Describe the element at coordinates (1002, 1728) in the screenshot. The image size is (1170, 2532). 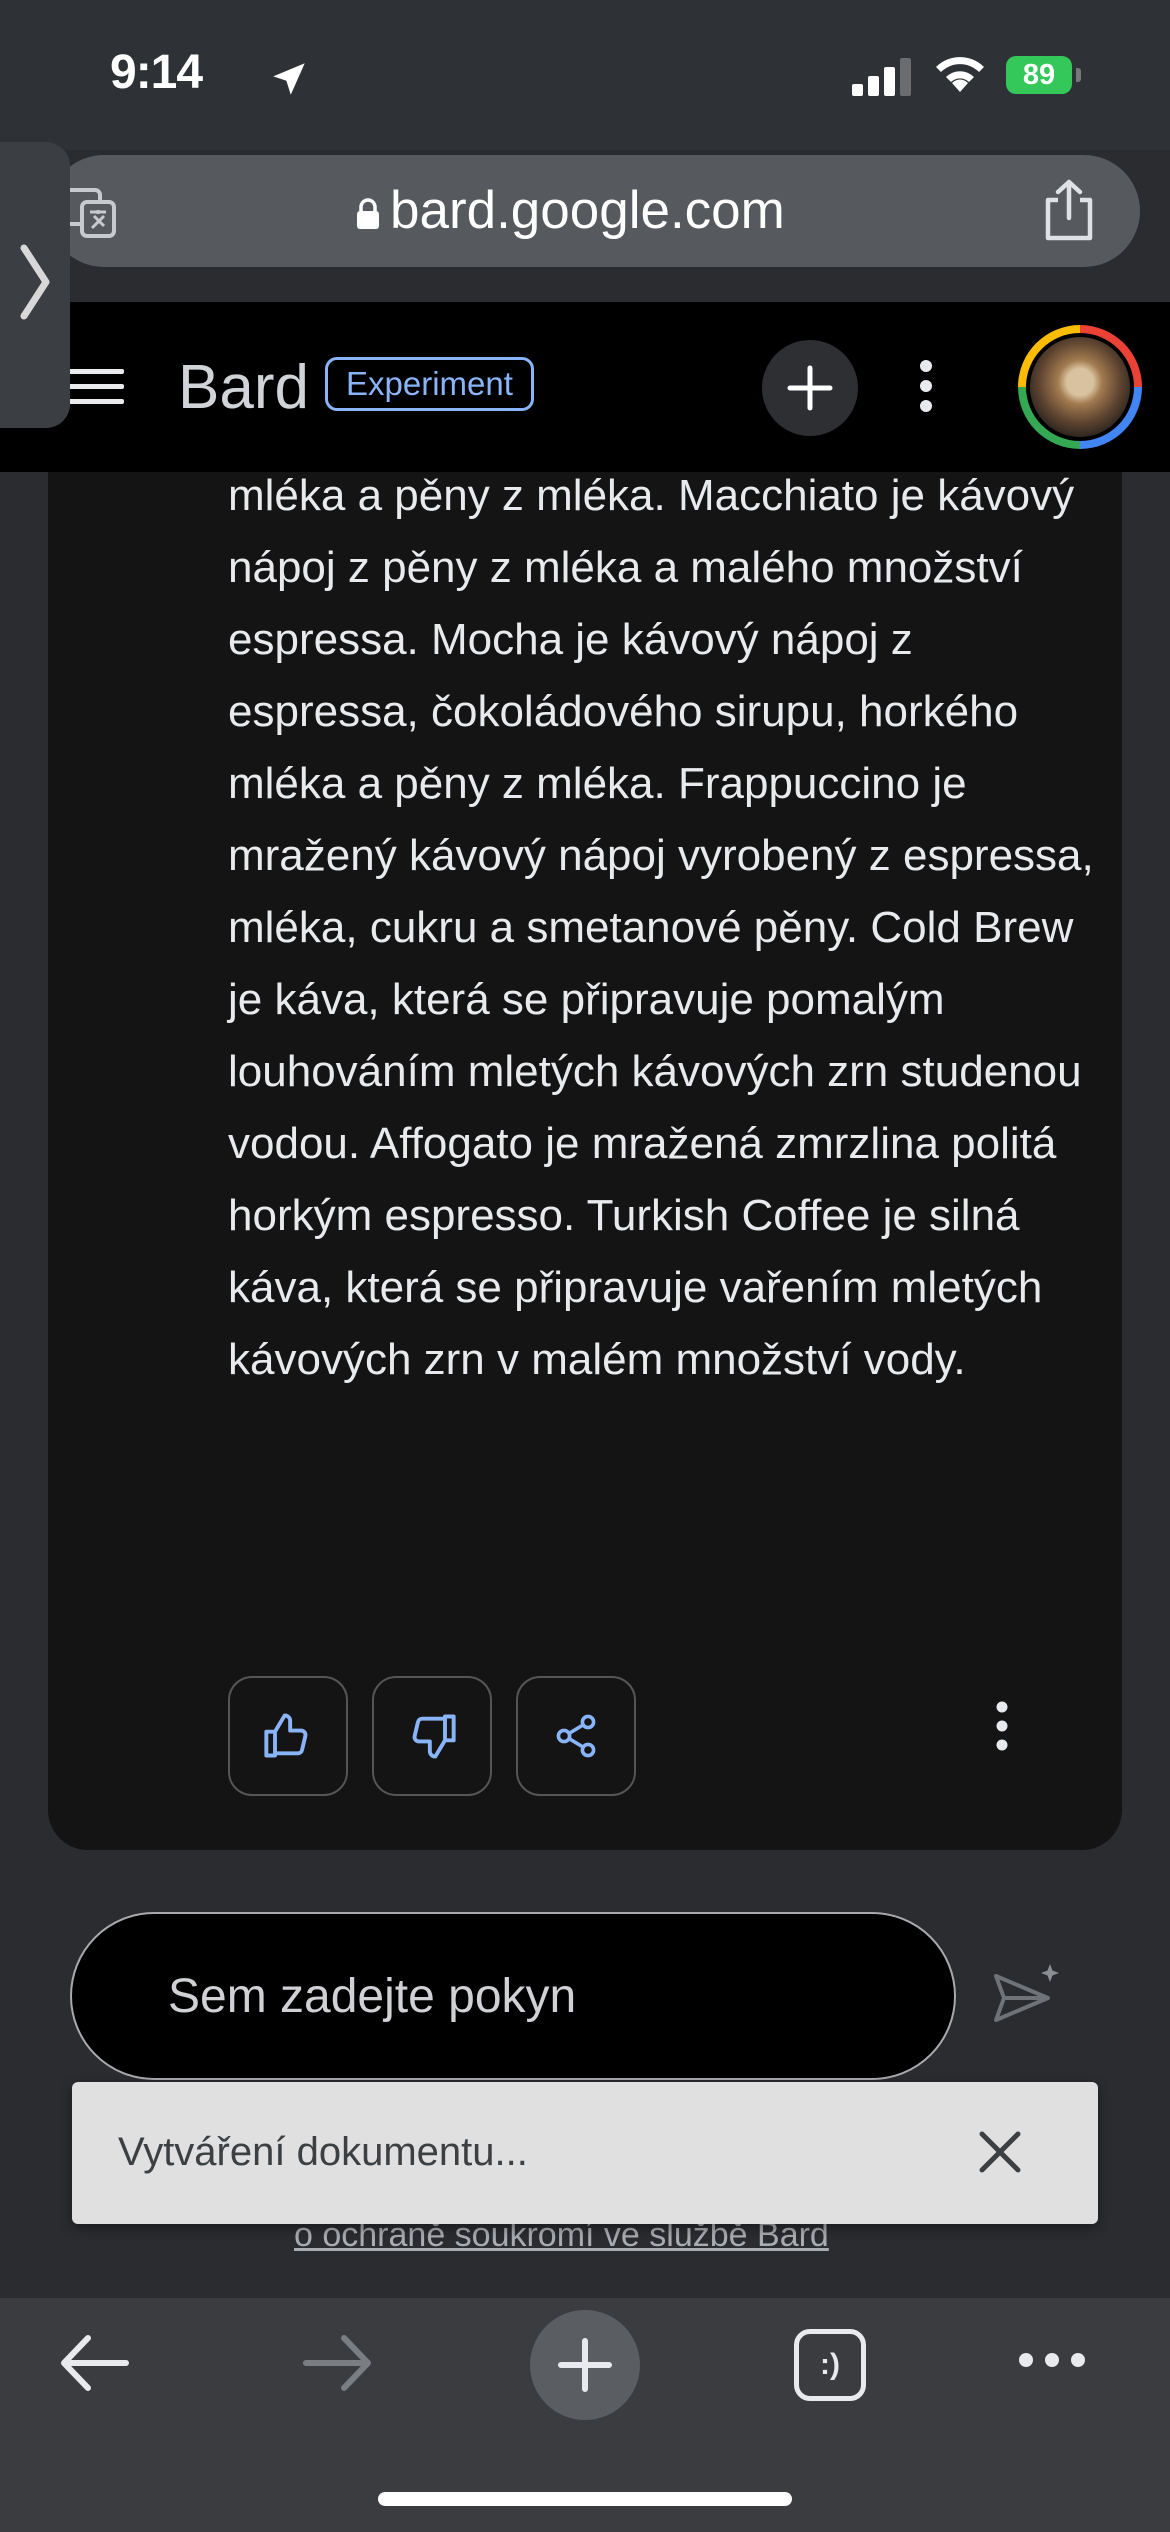
I see `response-more-icon` at that location.